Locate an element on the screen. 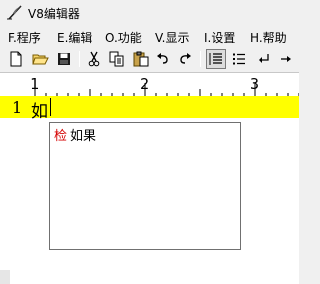 The height and width of the screenshot is (284, 320). ruler-label-3: 3 is located at coordinates (255, 84).